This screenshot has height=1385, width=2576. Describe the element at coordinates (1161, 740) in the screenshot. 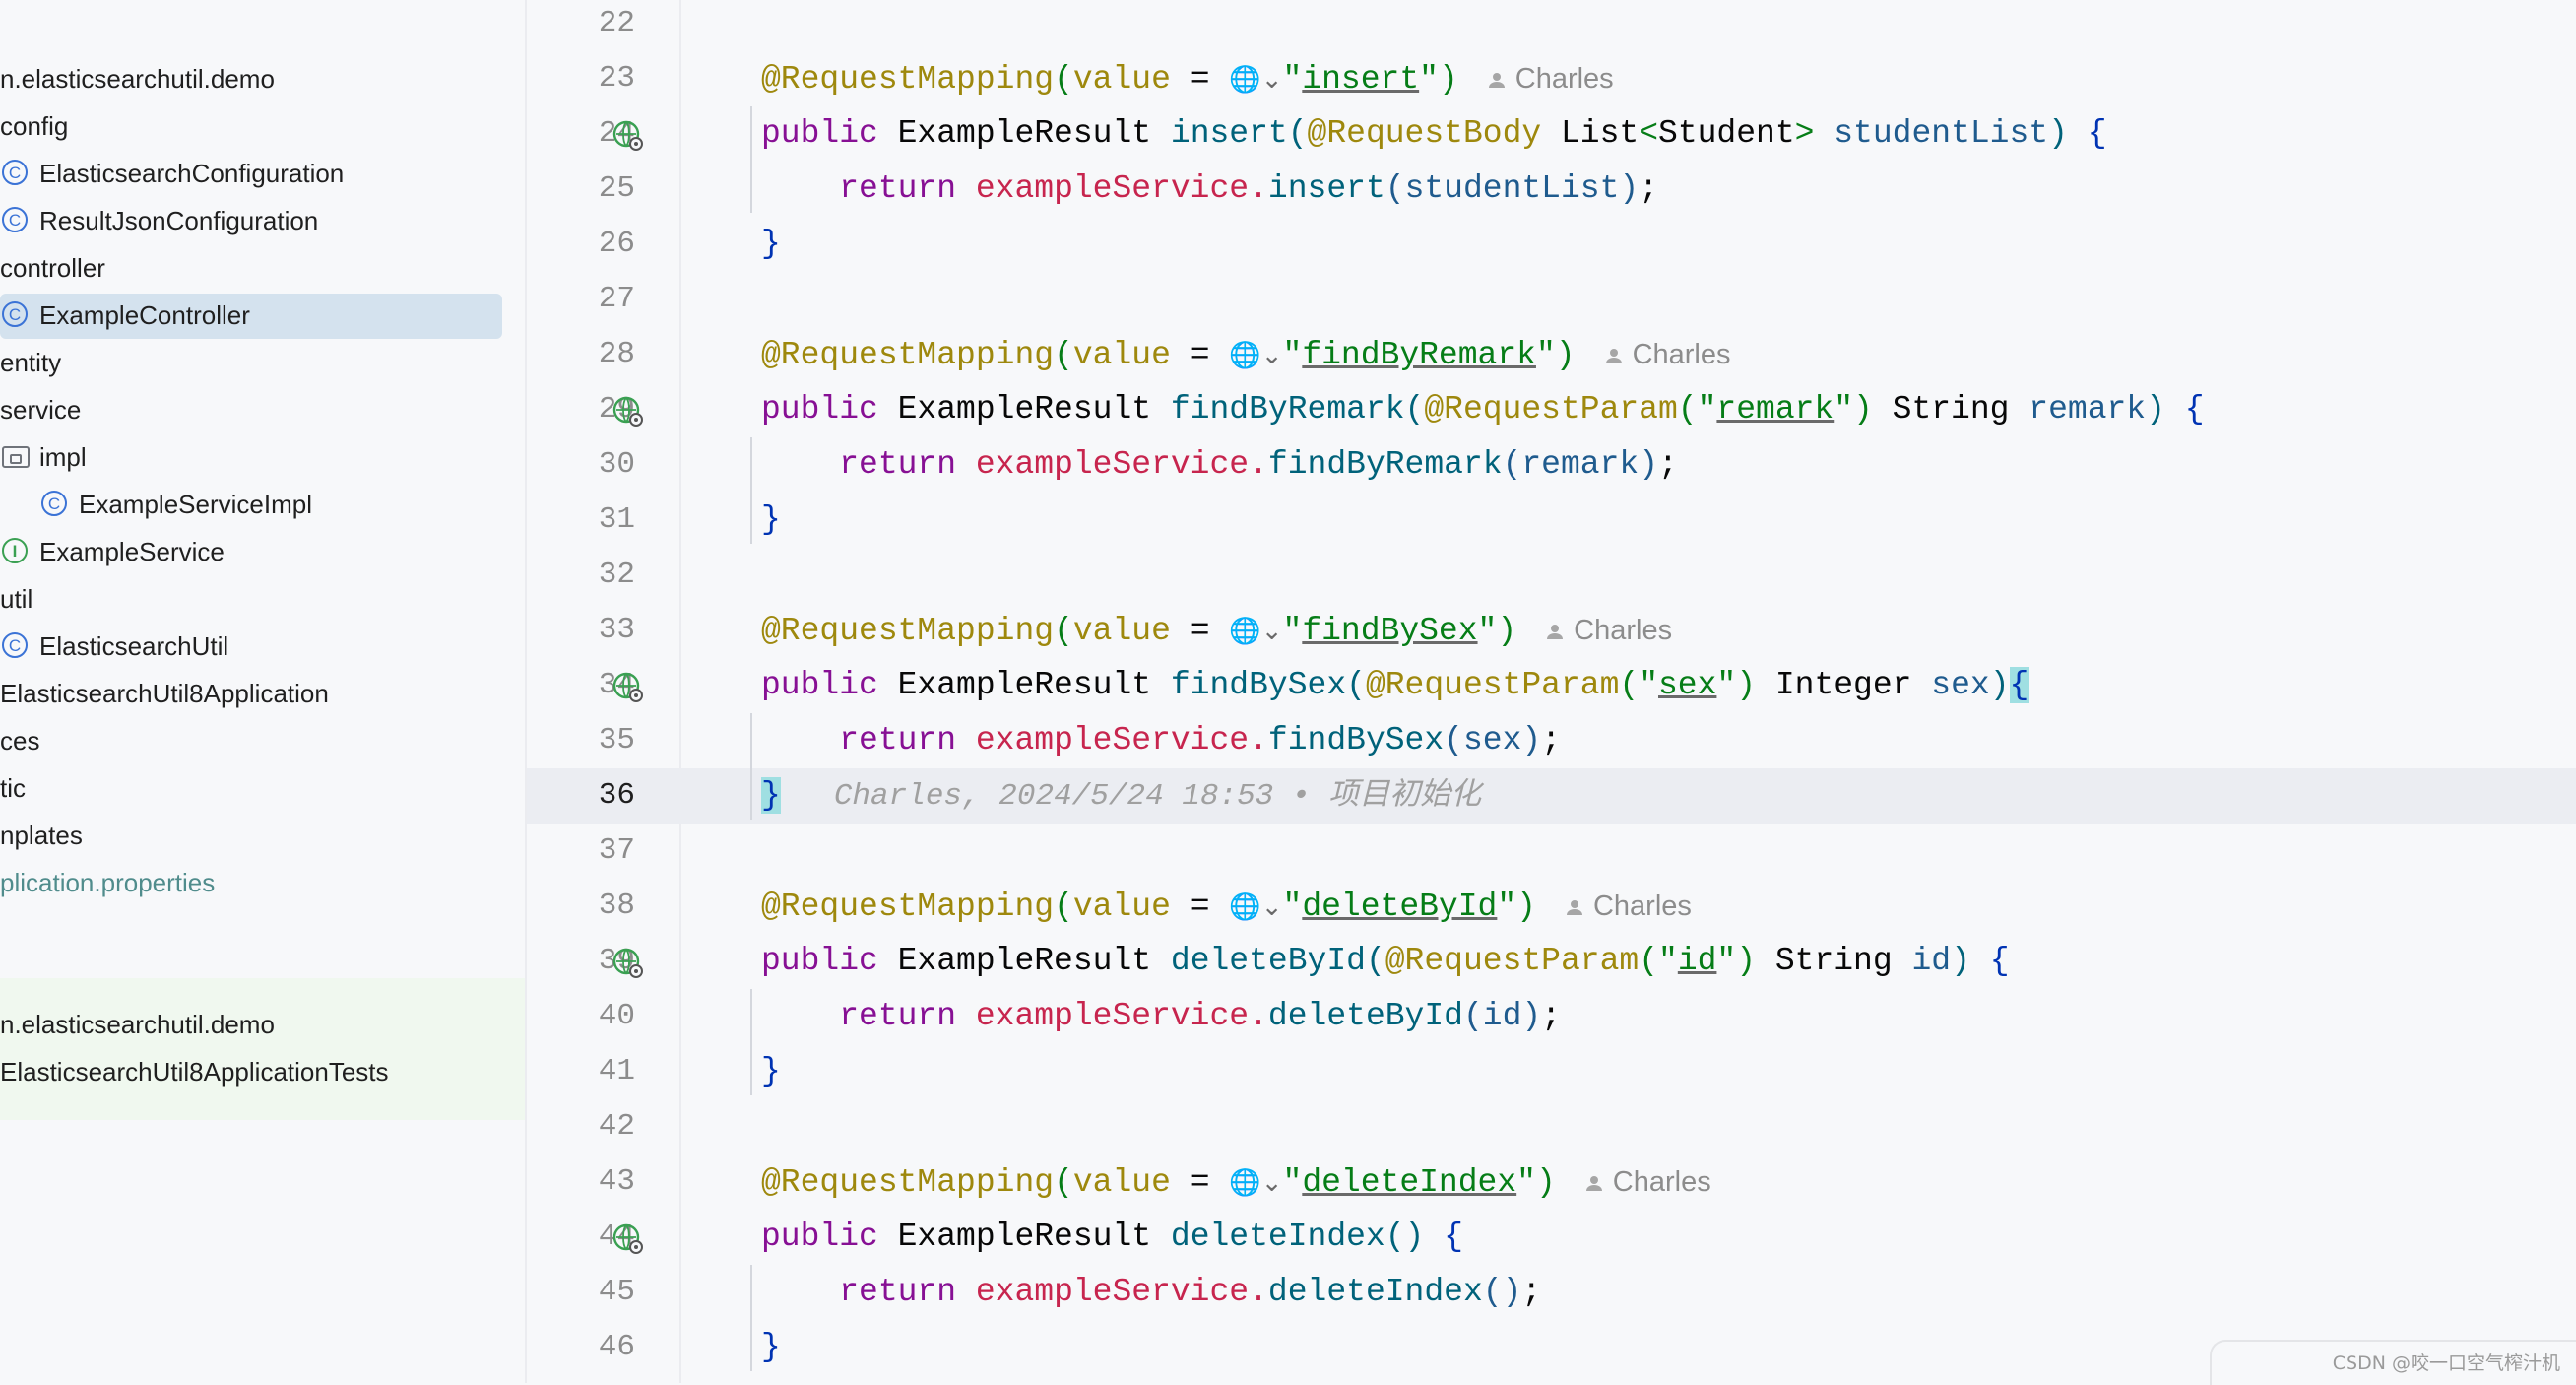

I see `code-text: return exampleService.findBySex(sex);` at that location.